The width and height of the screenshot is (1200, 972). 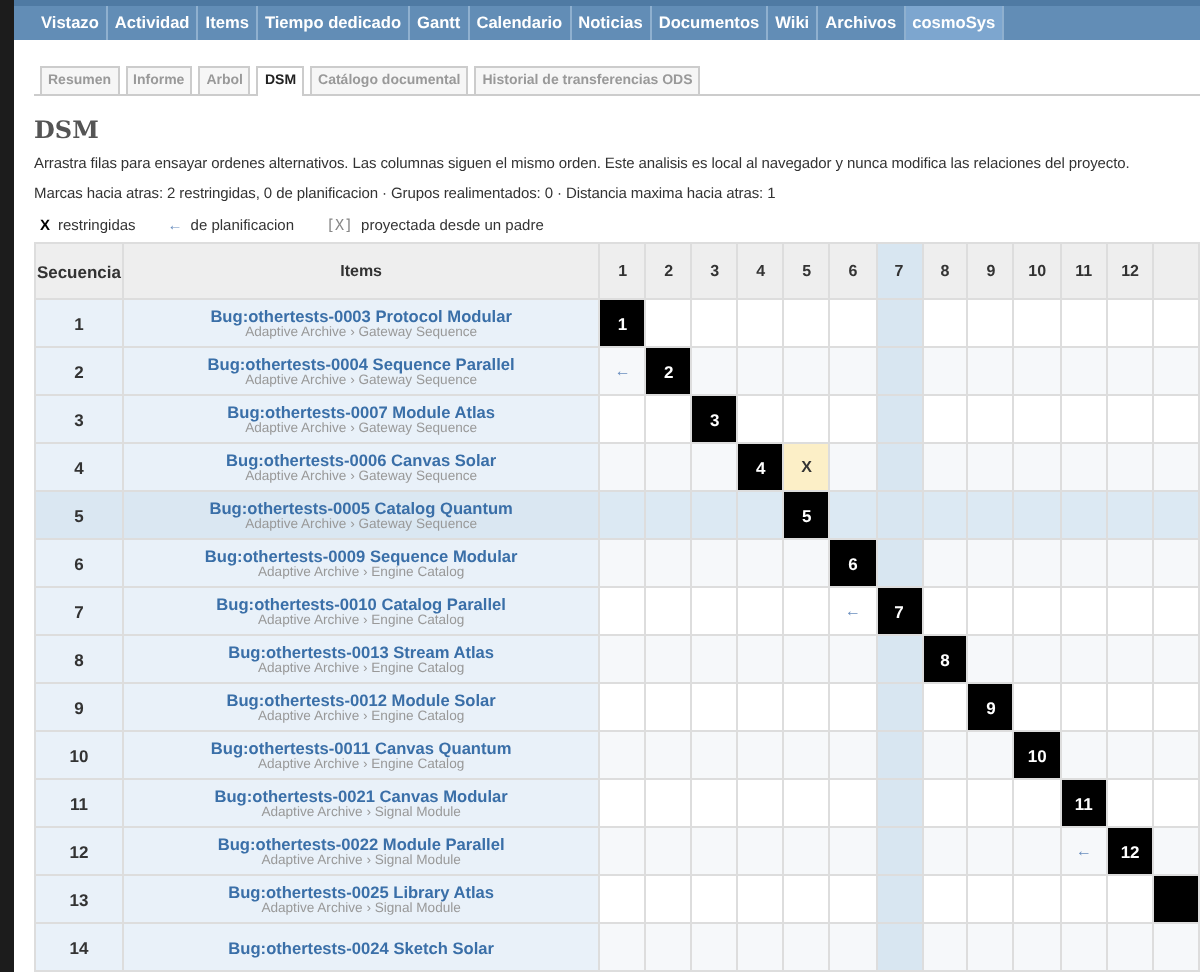 I want to click on sequence-cell: 13, so click(x=79, y=899).